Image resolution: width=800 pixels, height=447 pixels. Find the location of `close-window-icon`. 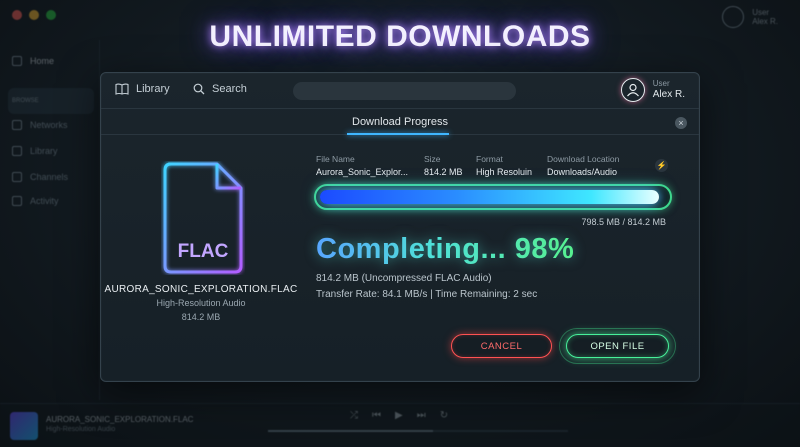

close-window-icon is located at coordinates (17, 15).